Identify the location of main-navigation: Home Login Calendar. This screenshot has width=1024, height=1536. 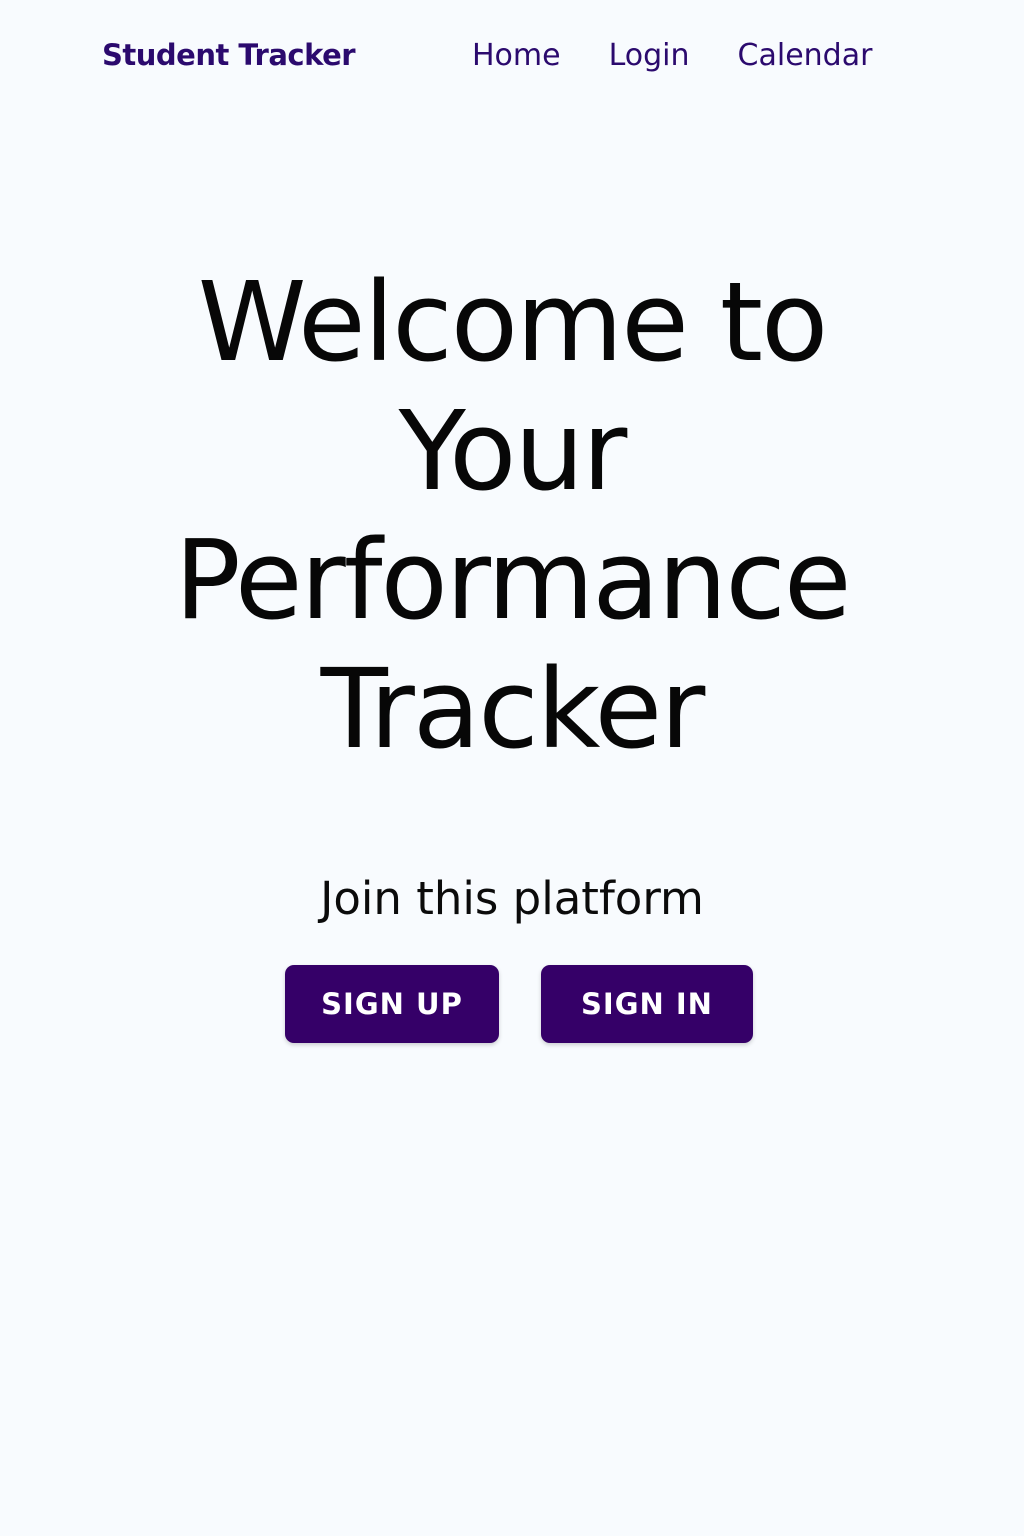
(672, 55).